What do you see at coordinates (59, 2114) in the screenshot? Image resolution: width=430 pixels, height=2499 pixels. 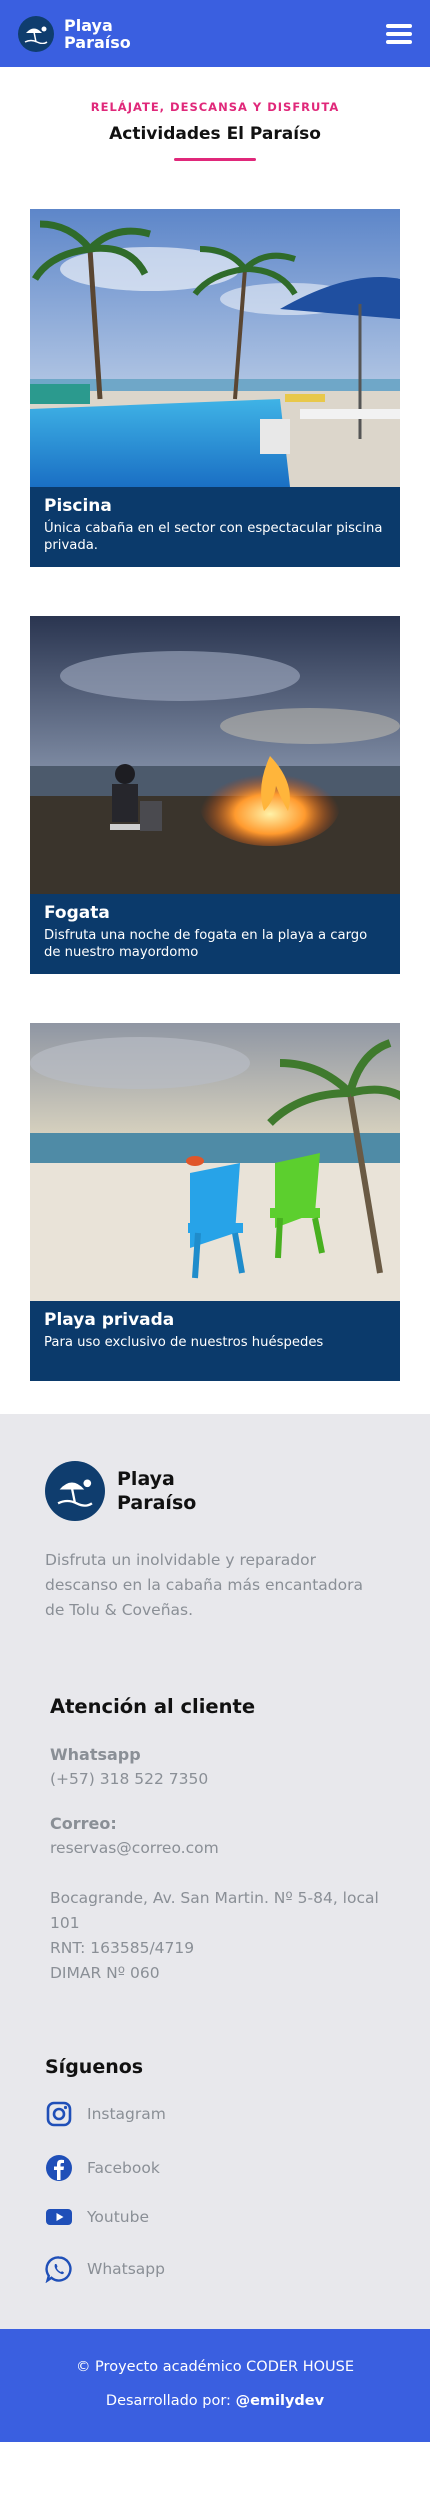 I see `instagram-icon` at bounding box center [59, 2114].